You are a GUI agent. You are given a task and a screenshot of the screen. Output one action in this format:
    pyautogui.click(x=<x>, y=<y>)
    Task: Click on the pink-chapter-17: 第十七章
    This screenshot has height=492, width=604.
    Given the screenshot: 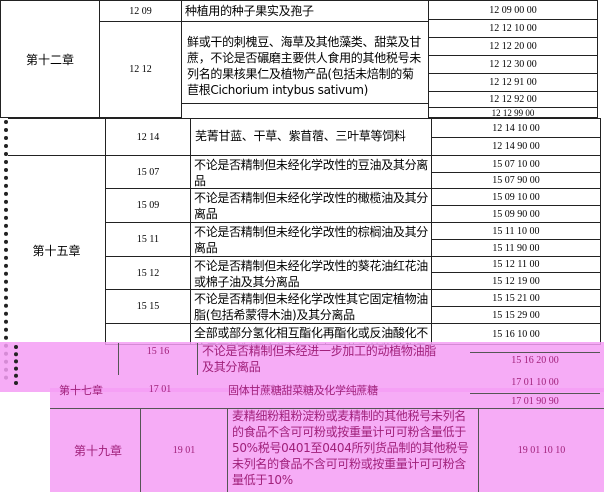 What is the action you would take?
    pyautogui.click(x=81, y=390)
    